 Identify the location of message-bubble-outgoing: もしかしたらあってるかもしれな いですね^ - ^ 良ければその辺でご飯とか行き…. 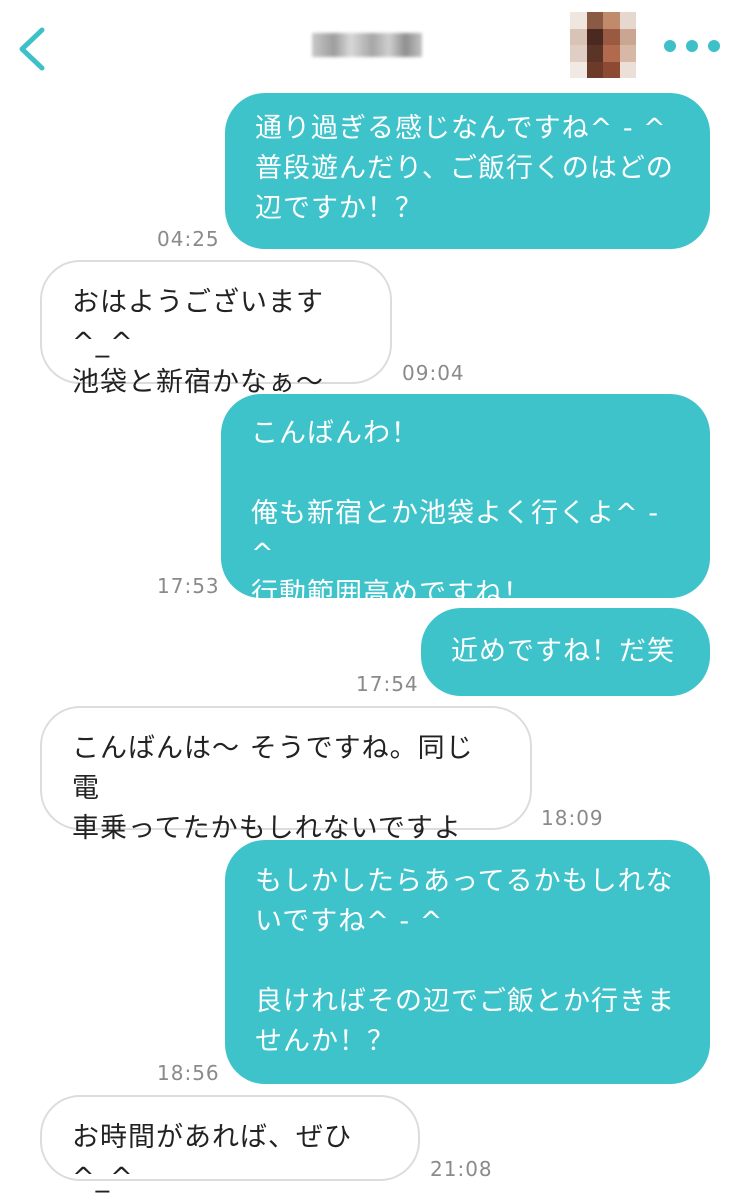
(467, 962).